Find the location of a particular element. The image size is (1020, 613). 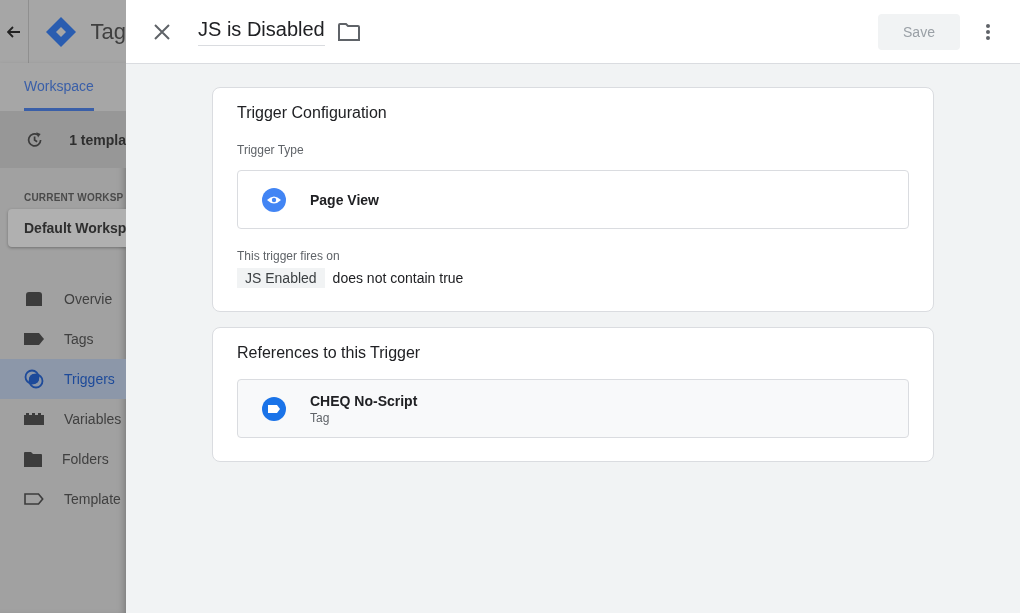

fires-on-label: This trigger fires on is located at coordinates (289, 256).